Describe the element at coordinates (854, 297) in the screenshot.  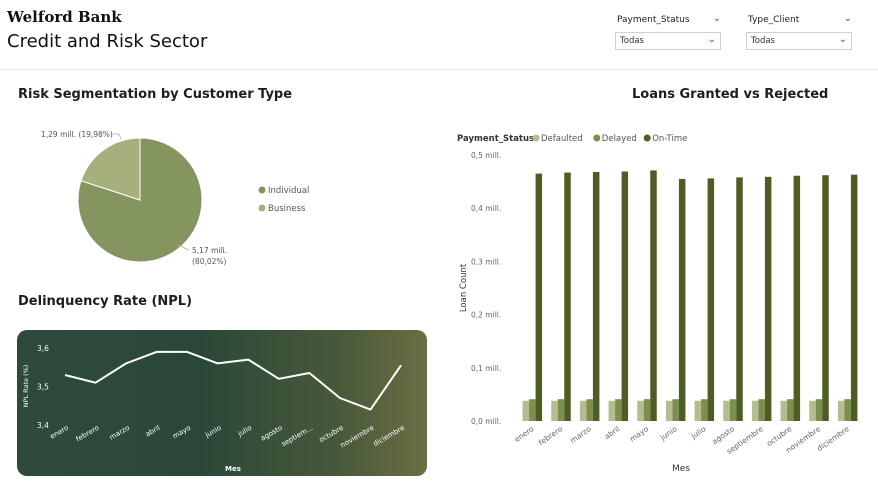
I see `bar-on-time-diciembre` at that location.